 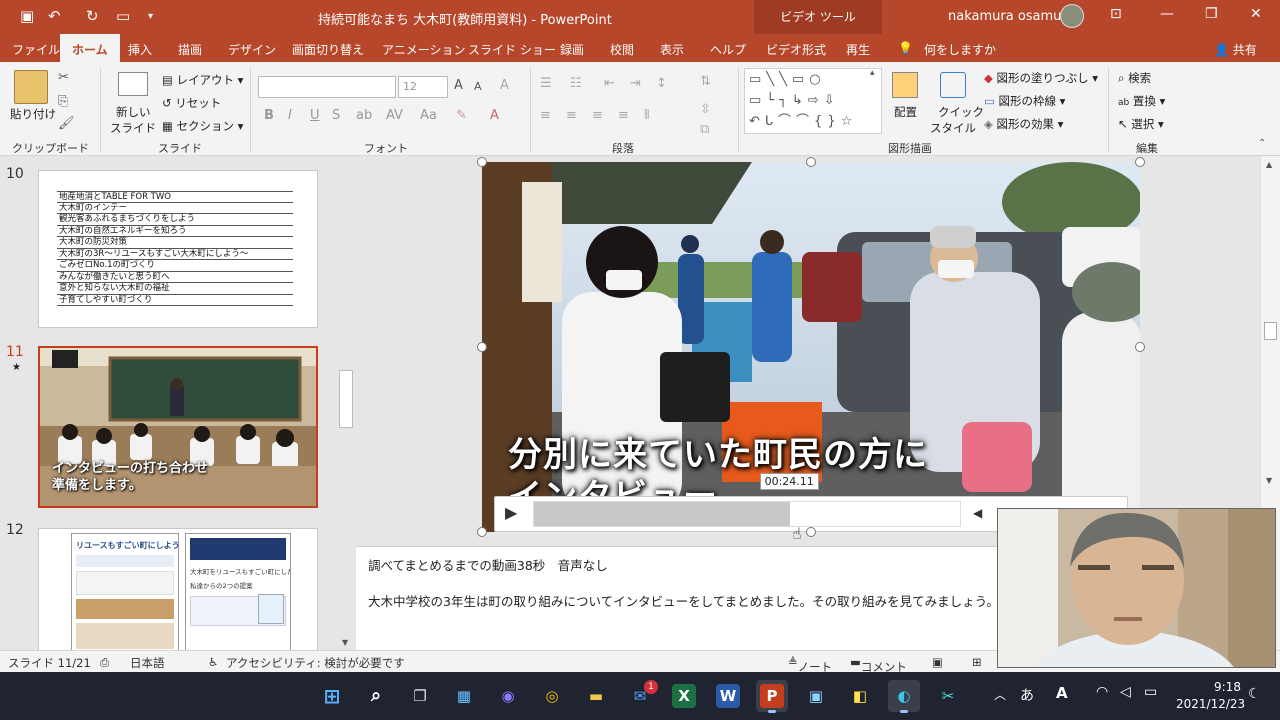 I want to click on avatar, so click(x=1072, y=16).